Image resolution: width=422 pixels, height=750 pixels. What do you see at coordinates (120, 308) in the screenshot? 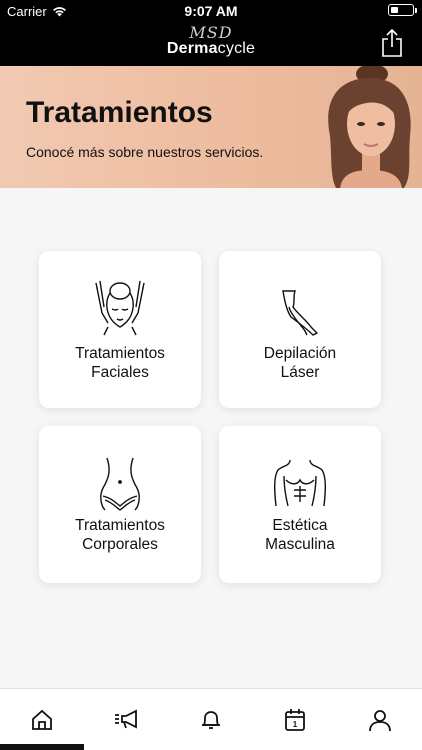
I see `facial-treatment-icon` at bounding box center [120, 308].